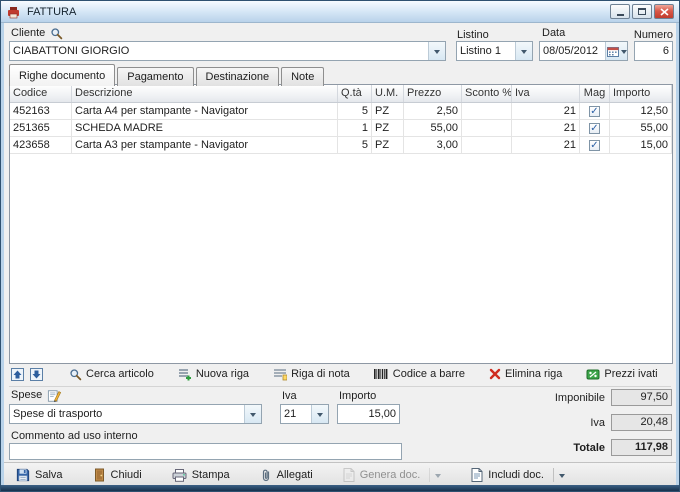  I want to click on nuova-riga-button: Nuova riga, so click(213, 374).